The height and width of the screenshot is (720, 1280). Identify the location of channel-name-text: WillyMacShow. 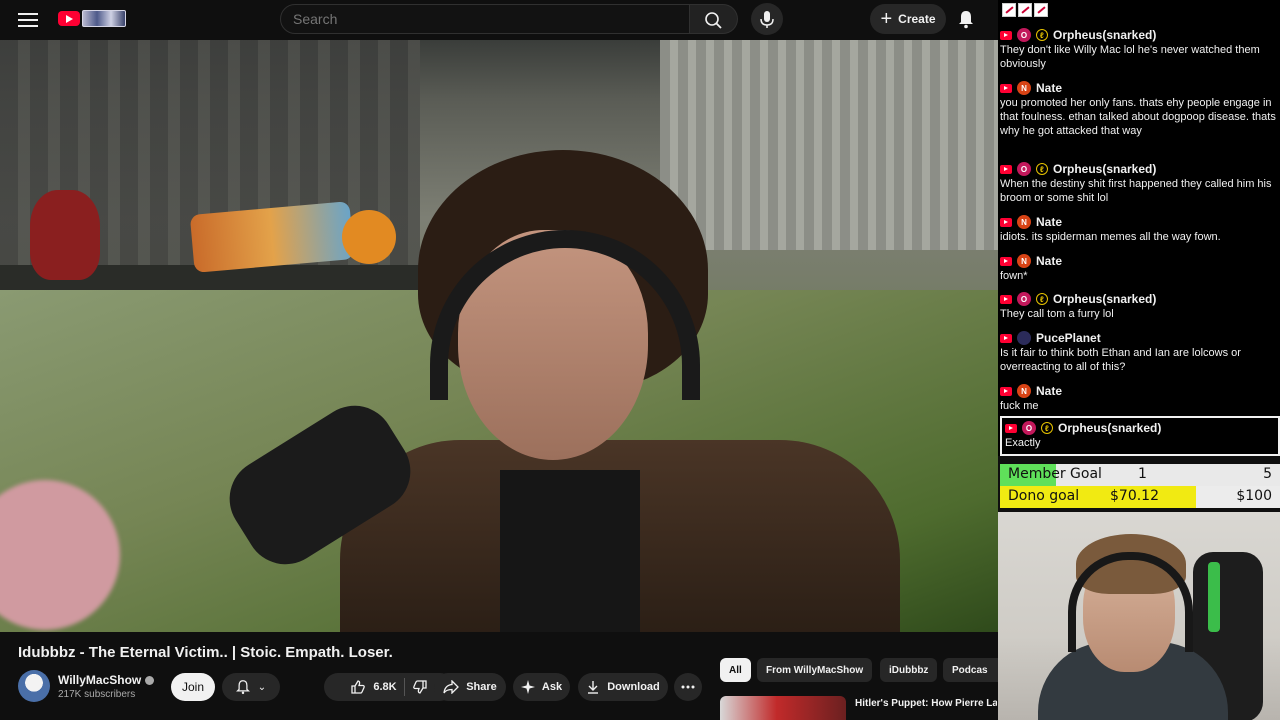
(99, 680).